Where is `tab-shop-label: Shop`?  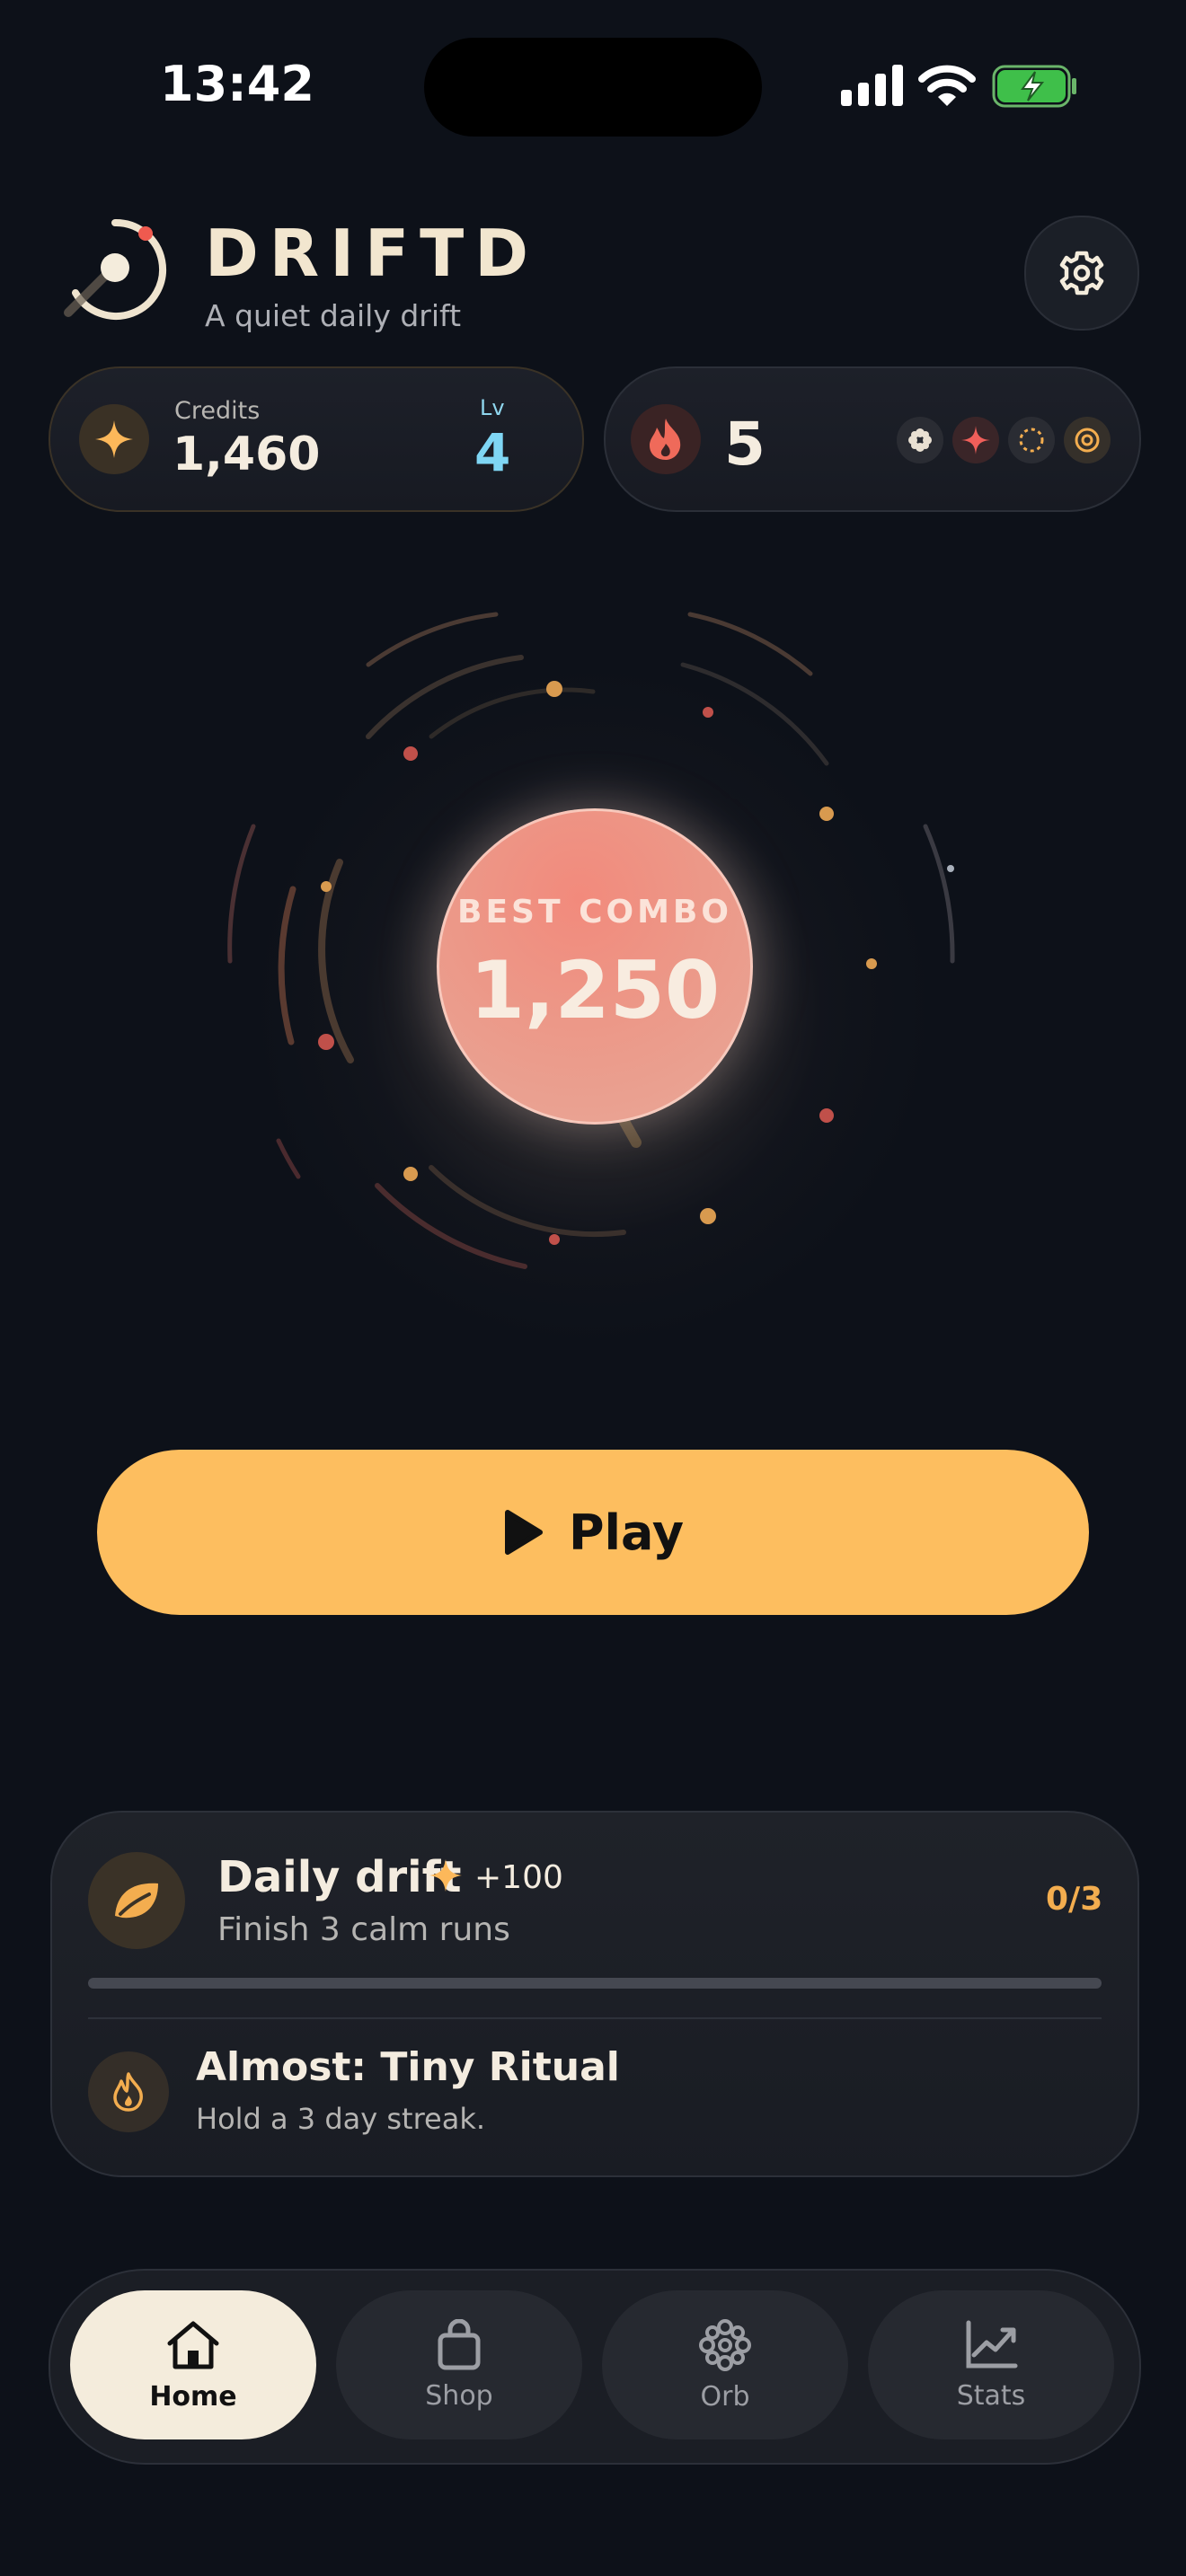
tab-shop-label: Shop is located at coordinates (459, 2395).